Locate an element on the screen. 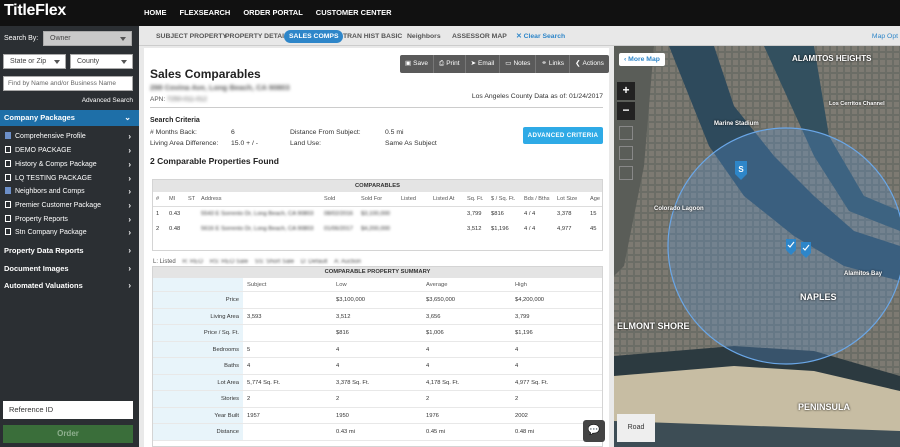 The image size is (900, 447). tab-tran-hist-basic: TRAN HIST BASIC is located at coordinates (372, 36).